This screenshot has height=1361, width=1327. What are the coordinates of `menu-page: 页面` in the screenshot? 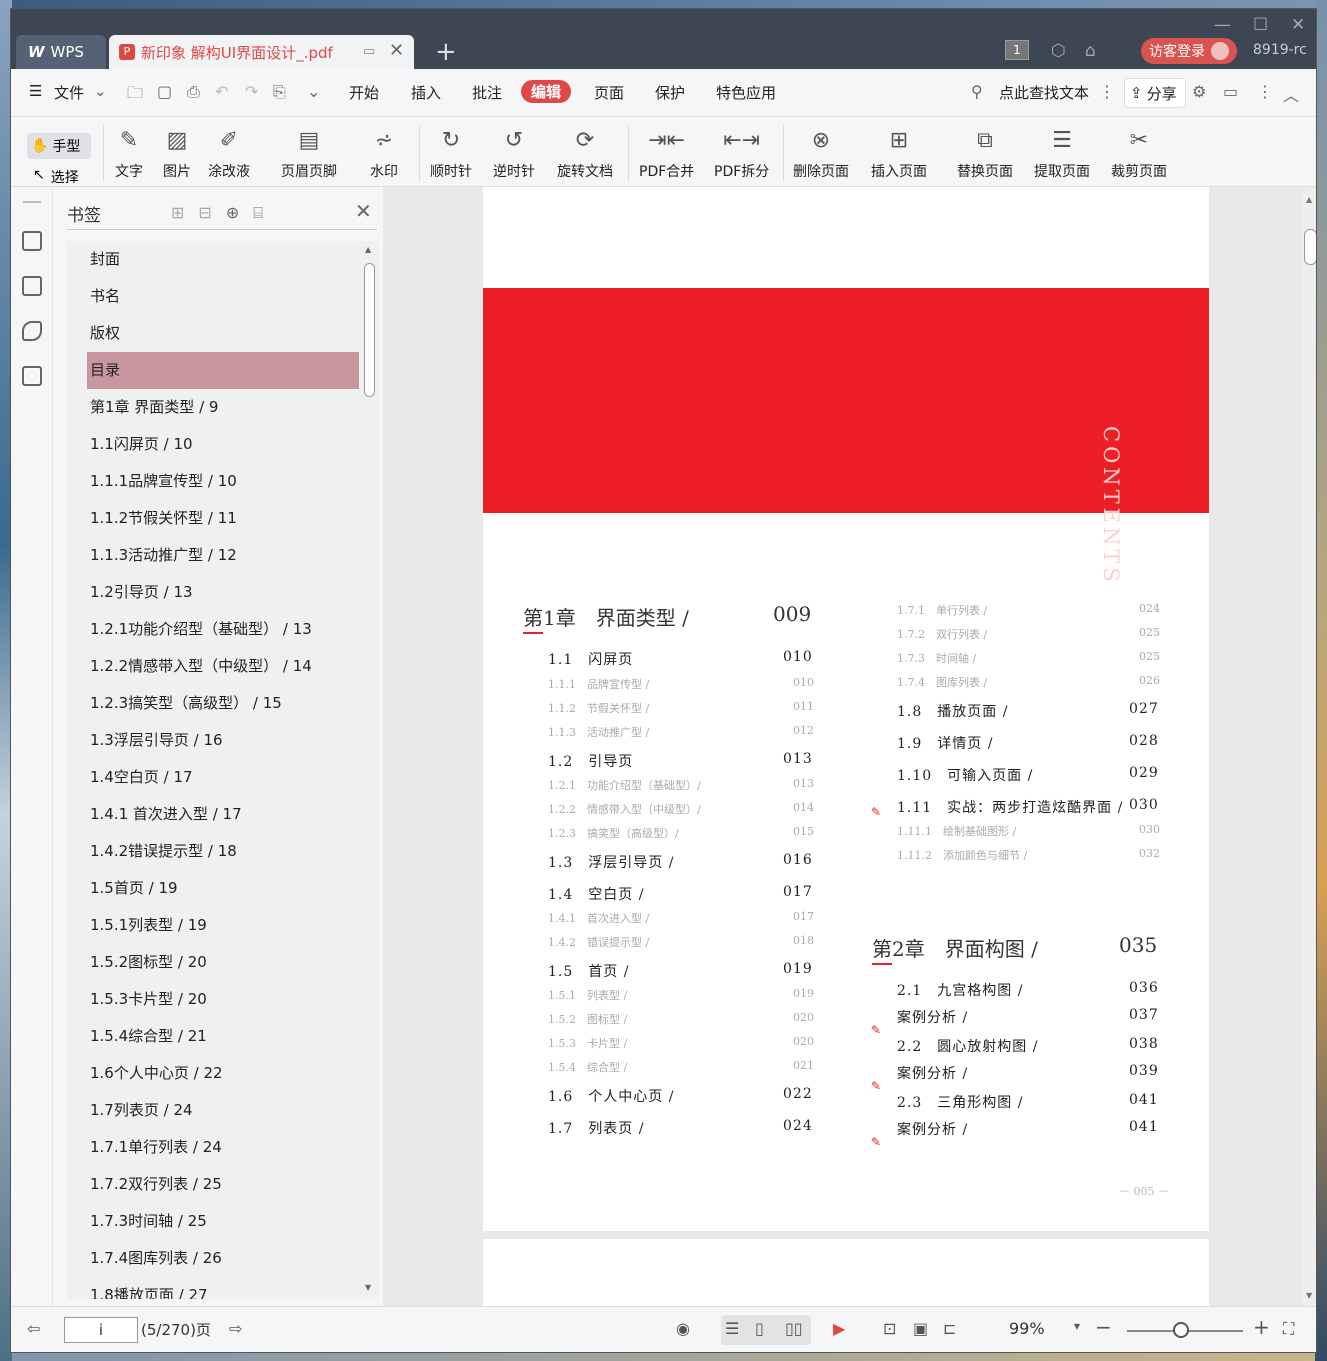 It's located at (609, 92).